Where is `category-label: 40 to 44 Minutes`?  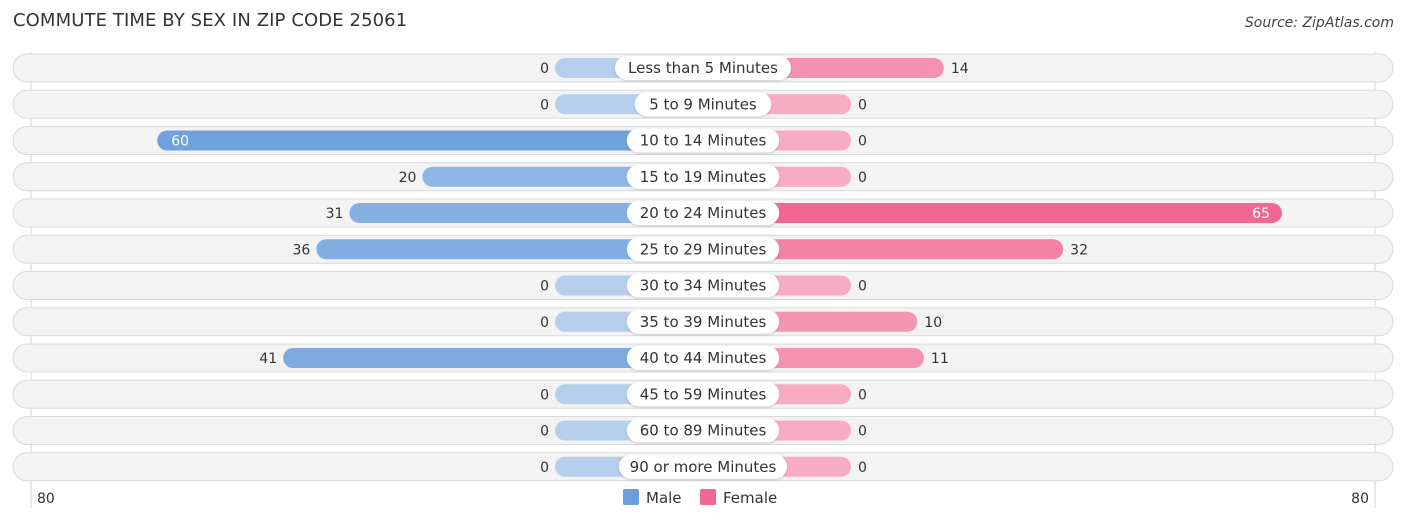 category-label: 40 to 44 Minutes is located at coordinates (703, 358).